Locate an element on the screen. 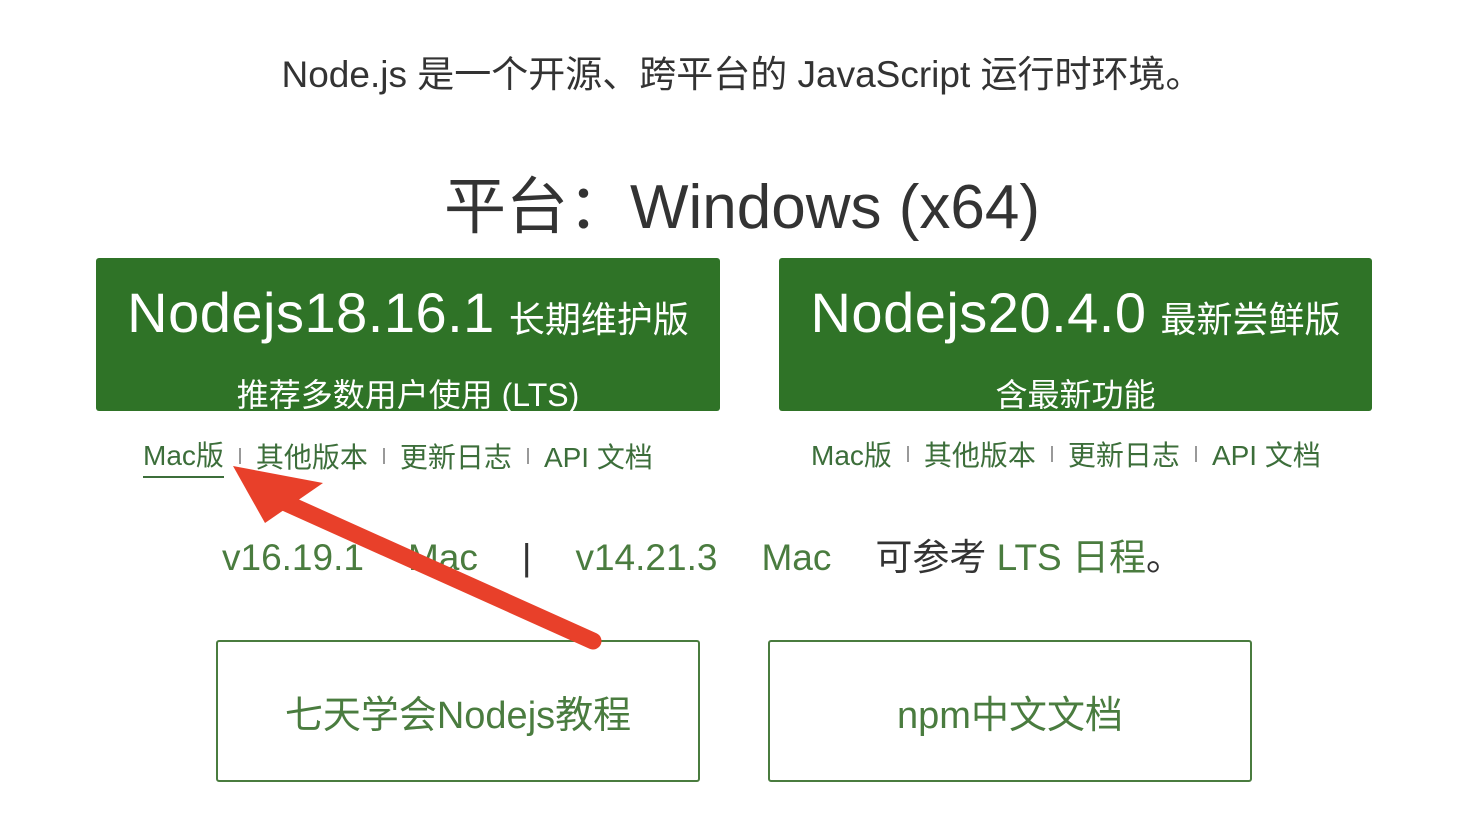 This screenshot has height=830, width=1484. lts-schedule-link: LTS 日程 is located at coordinates (1071, 557).